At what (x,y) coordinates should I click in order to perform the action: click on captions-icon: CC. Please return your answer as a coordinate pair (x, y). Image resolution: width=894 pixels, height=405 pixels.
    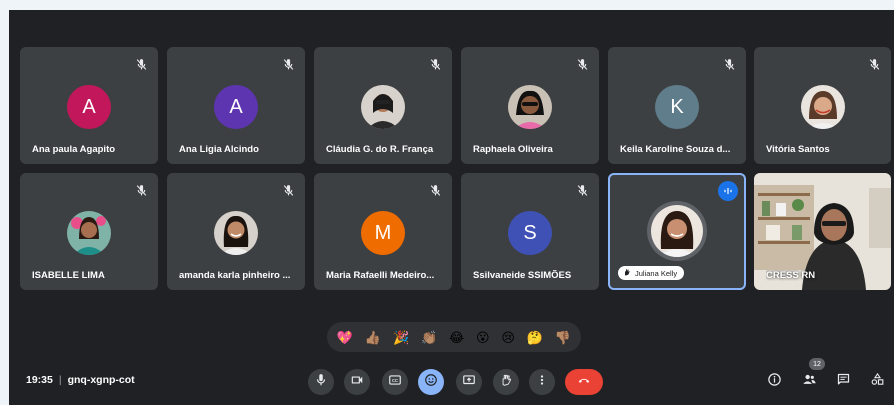
    Looking at the image, I should click on (395, 382).